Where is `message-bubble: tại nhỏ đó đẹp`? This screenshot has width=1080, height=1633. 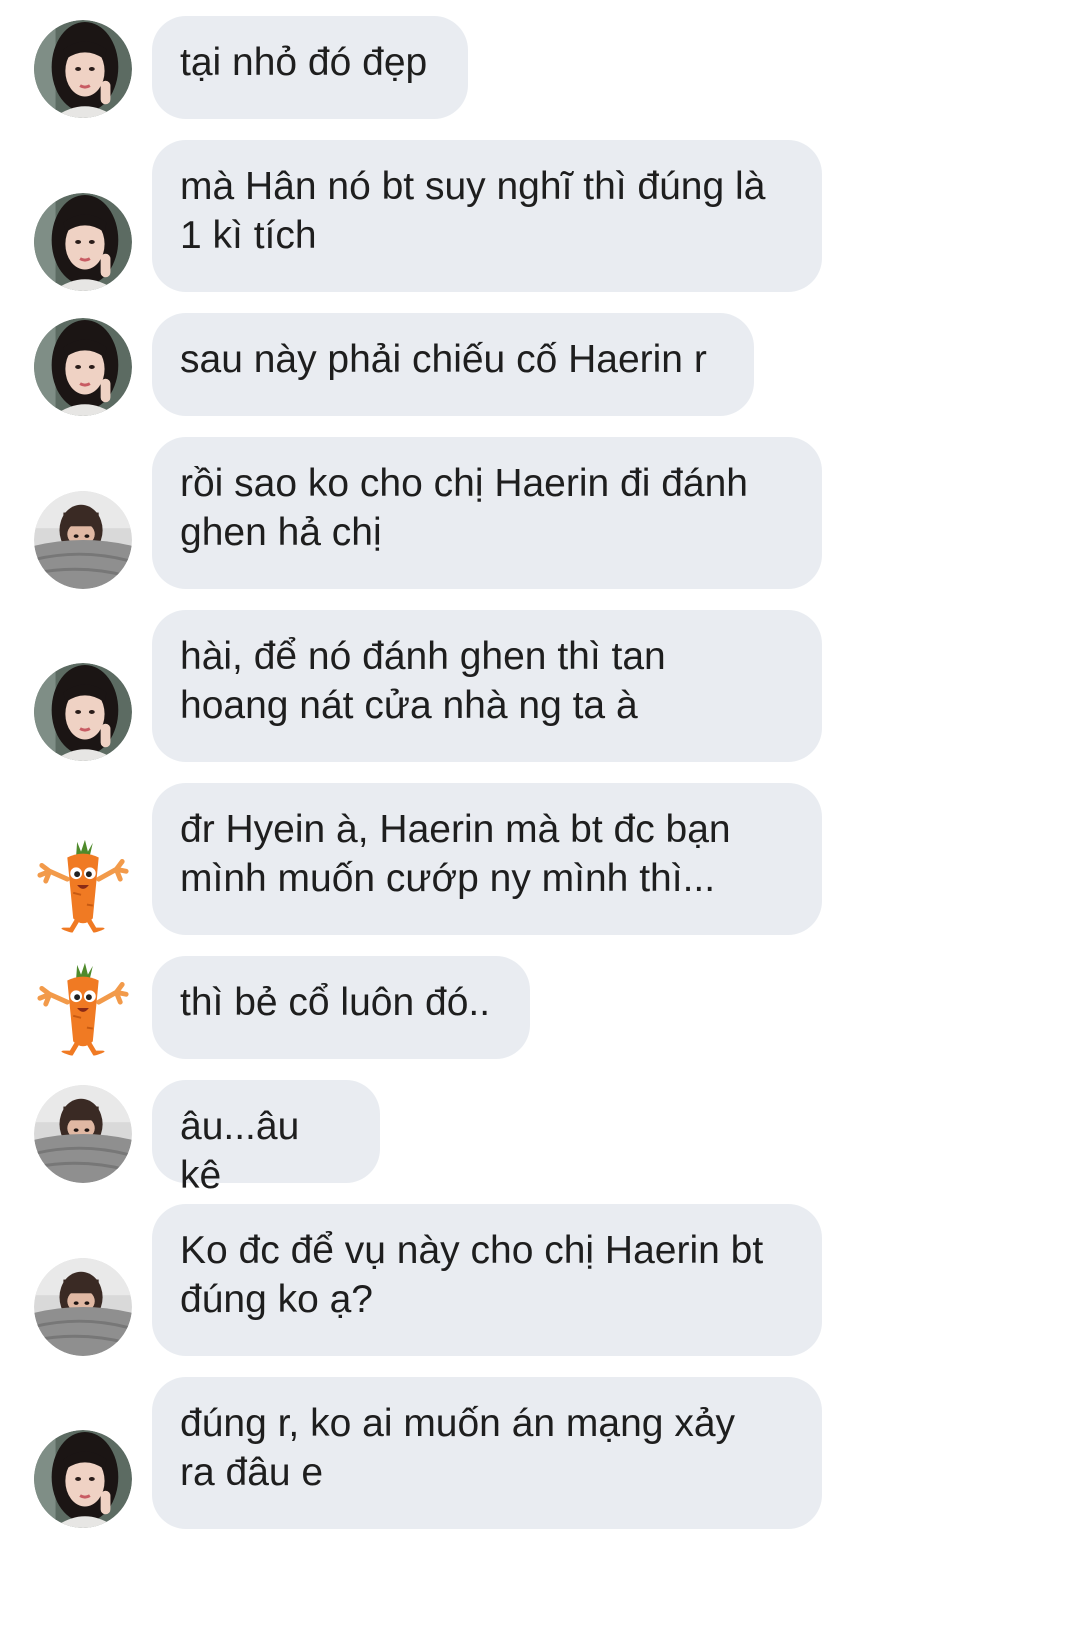 message-bubble: tại nhỏ đó đẹp is located at coordinates (310, 67).